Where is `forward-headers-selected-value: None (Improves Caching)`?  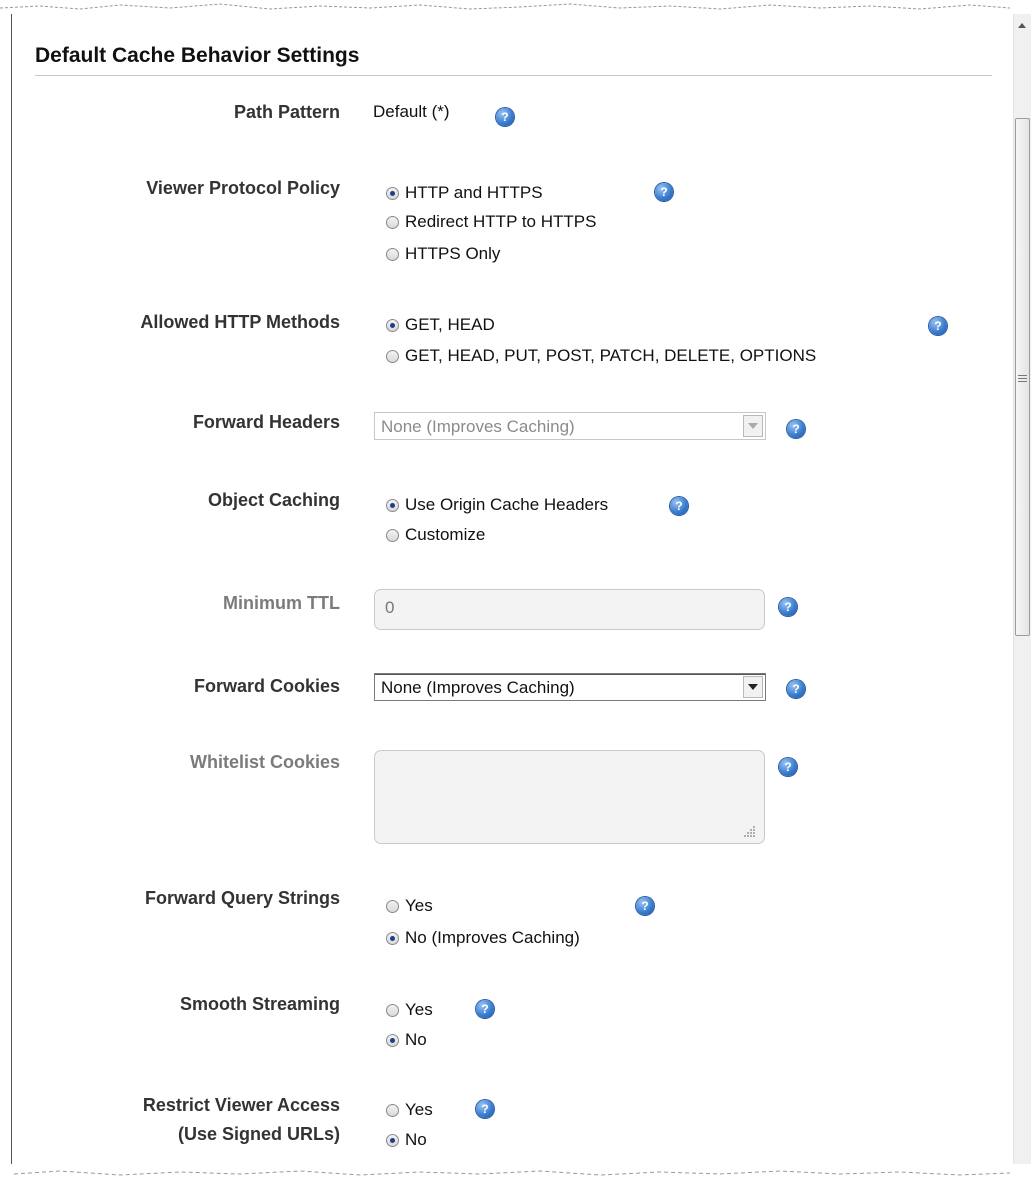 forward-headers-selected-value: None (Improves Caching) is located at coordinates (478, 426).